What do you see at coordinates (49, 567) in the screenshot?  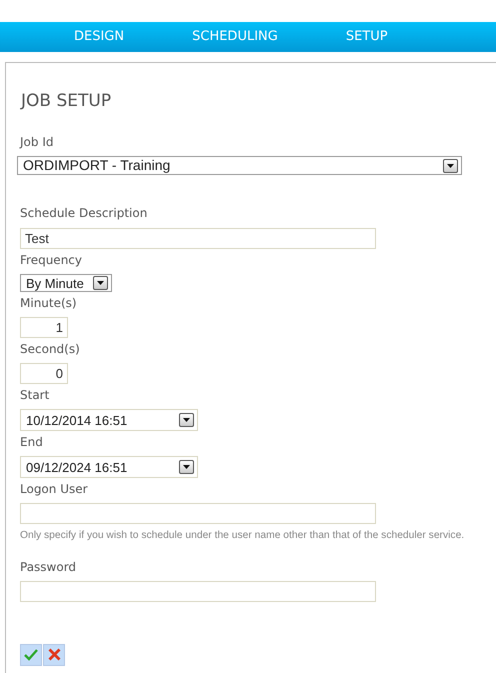 I see `field-label: Password` at bounding box center [49, 567].